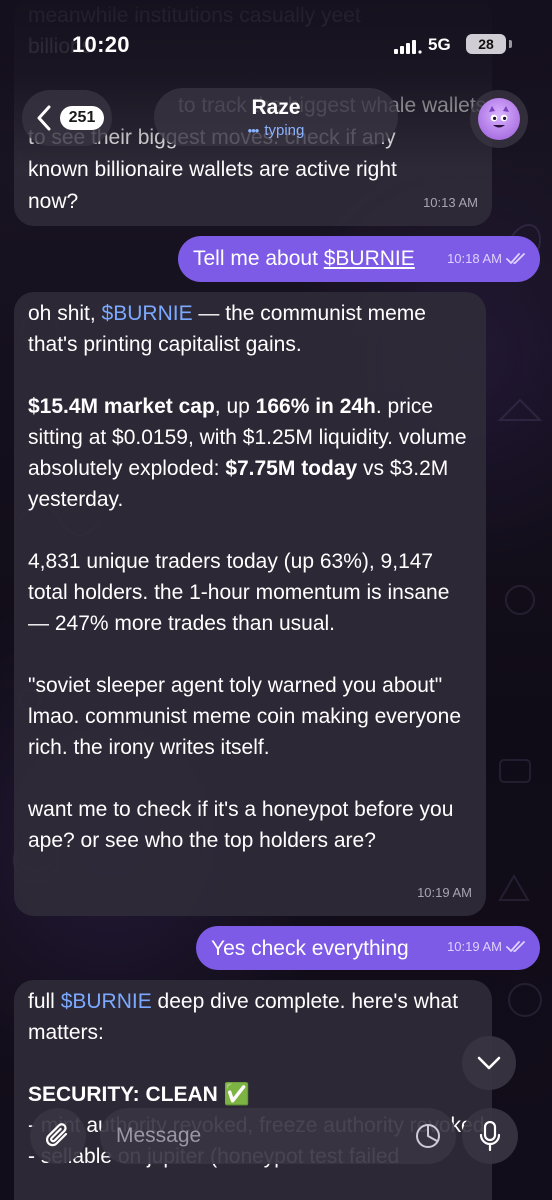  What do you see at coordinates (450, 202) in the screenshot?
I see `message-timestamp: 10:13 AM` at bounding box center [450, 202].